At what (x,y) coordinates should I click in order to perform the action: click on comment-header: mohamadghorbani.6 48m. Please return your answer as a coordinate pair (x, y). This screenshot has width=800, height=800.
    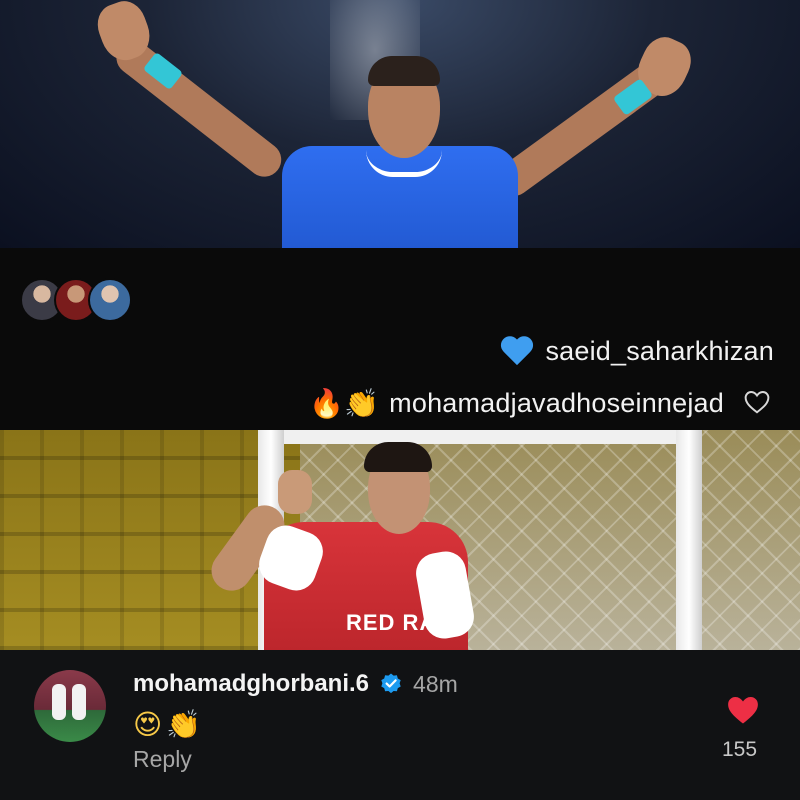
    Looking at the image, I should click on (295, 684).